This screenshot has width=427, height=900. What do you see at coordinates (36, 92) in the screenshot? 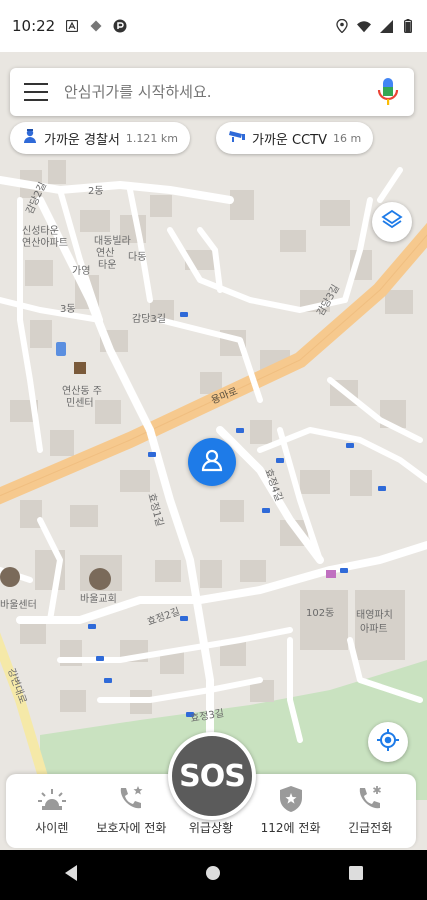
I see `hamburger-icon` at bounding box center [36, 92].